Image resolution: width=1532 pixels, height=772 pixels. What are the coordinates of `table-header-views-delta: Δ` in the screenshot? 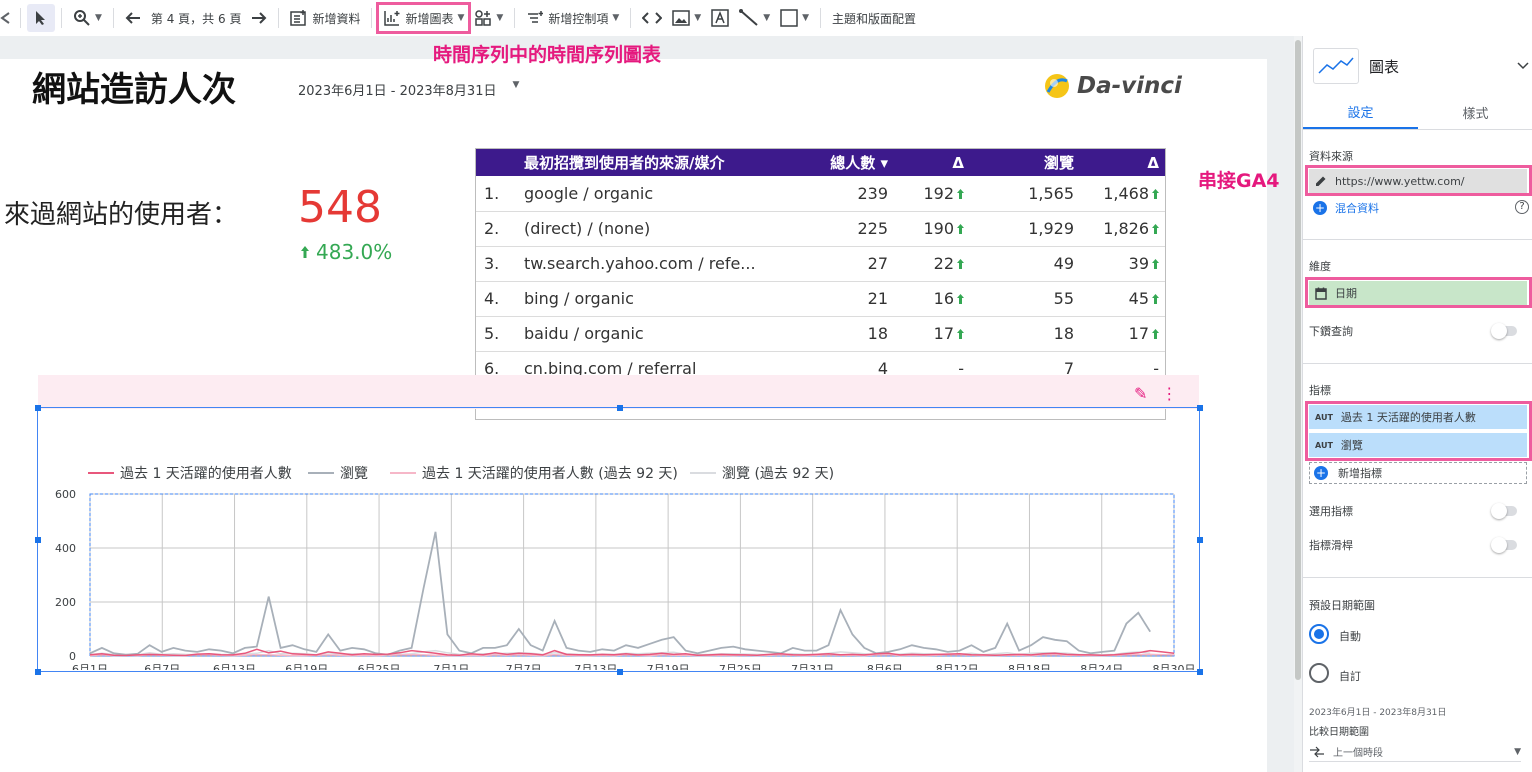 It's located at (1123, 162).